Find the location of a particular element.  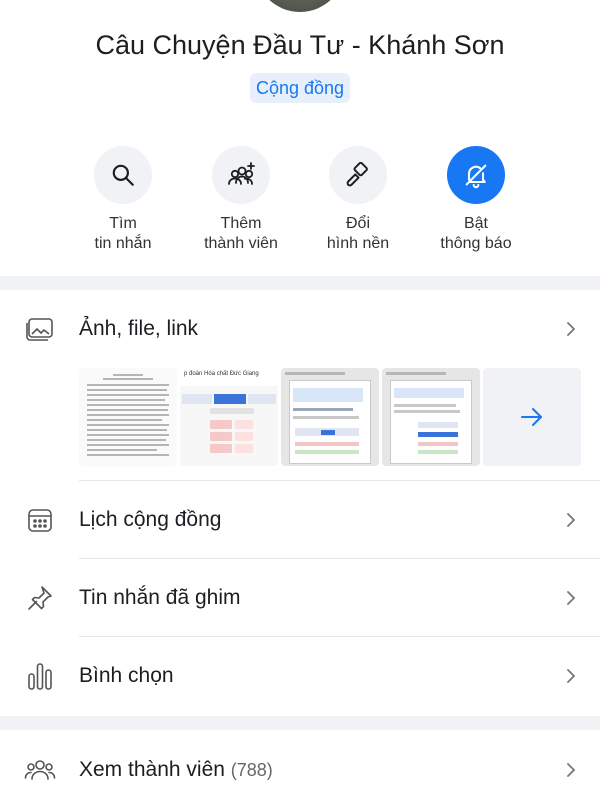

calendar-row-label: Lịch cộng đồng is located at coordinates (150, 519).